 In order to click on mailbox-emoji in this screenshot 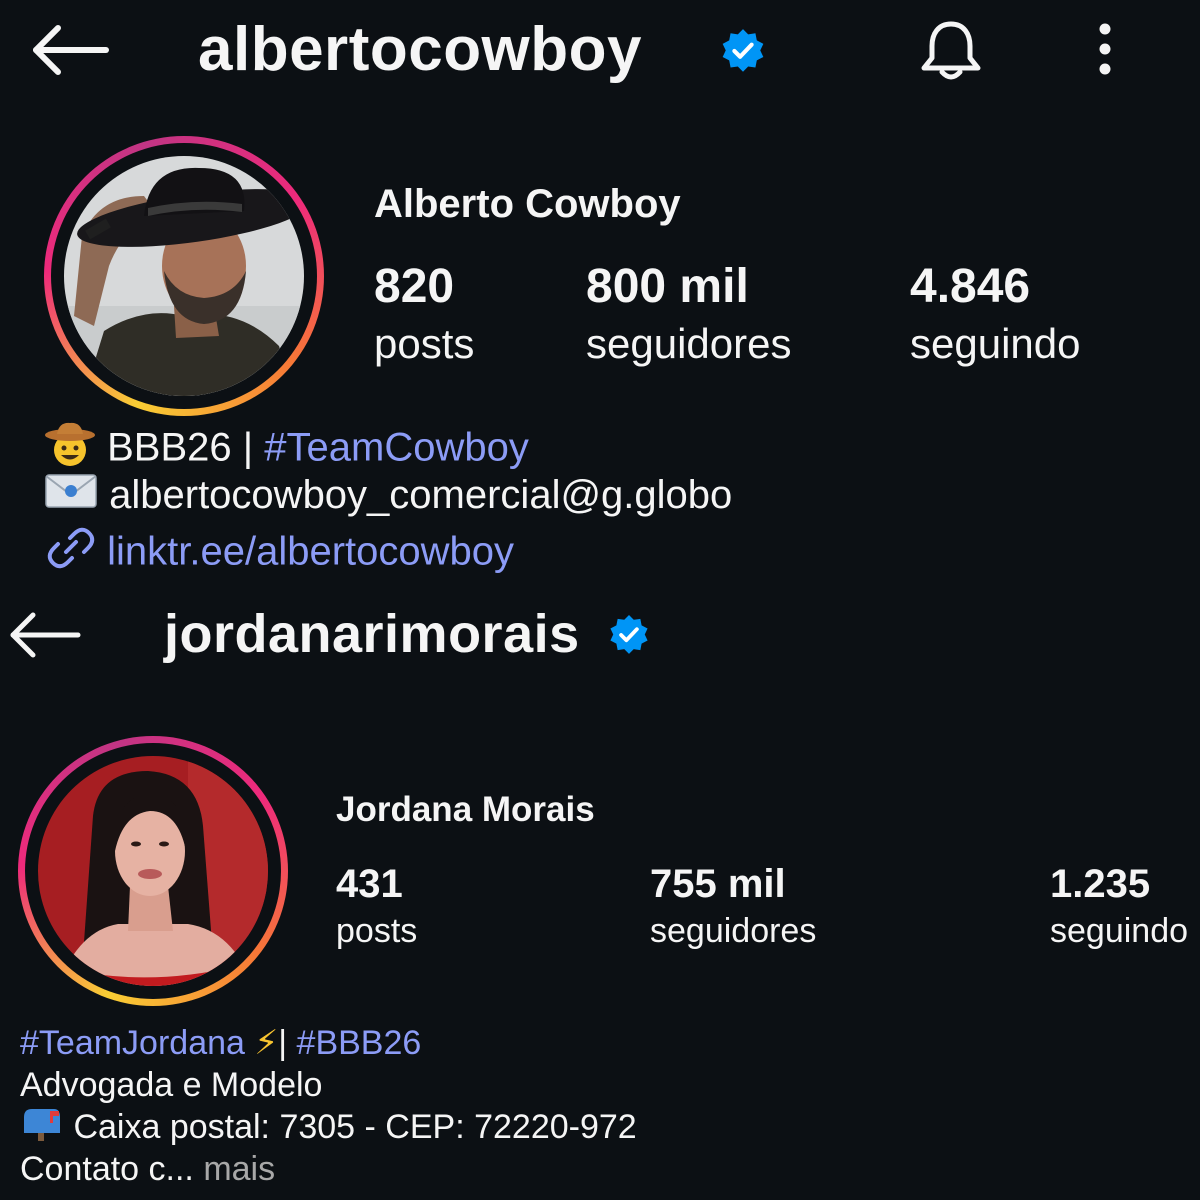, I will do `click(42, 1129)`.